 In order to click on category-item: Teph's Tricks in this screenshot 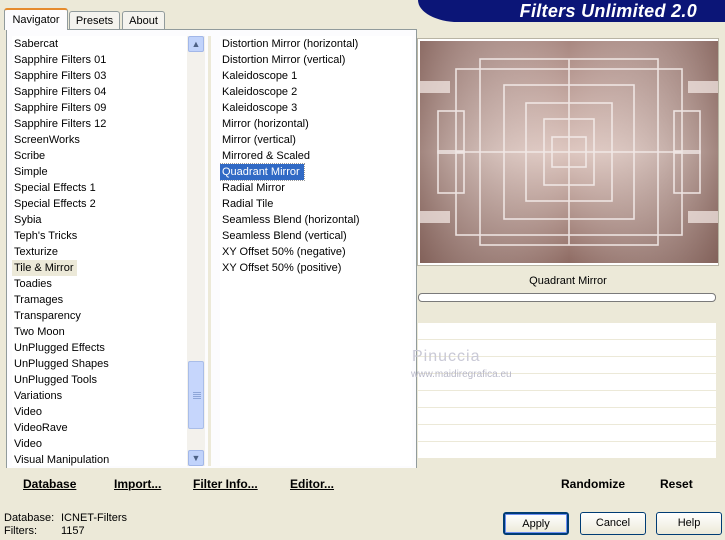, I will do `click(99, 236)`.